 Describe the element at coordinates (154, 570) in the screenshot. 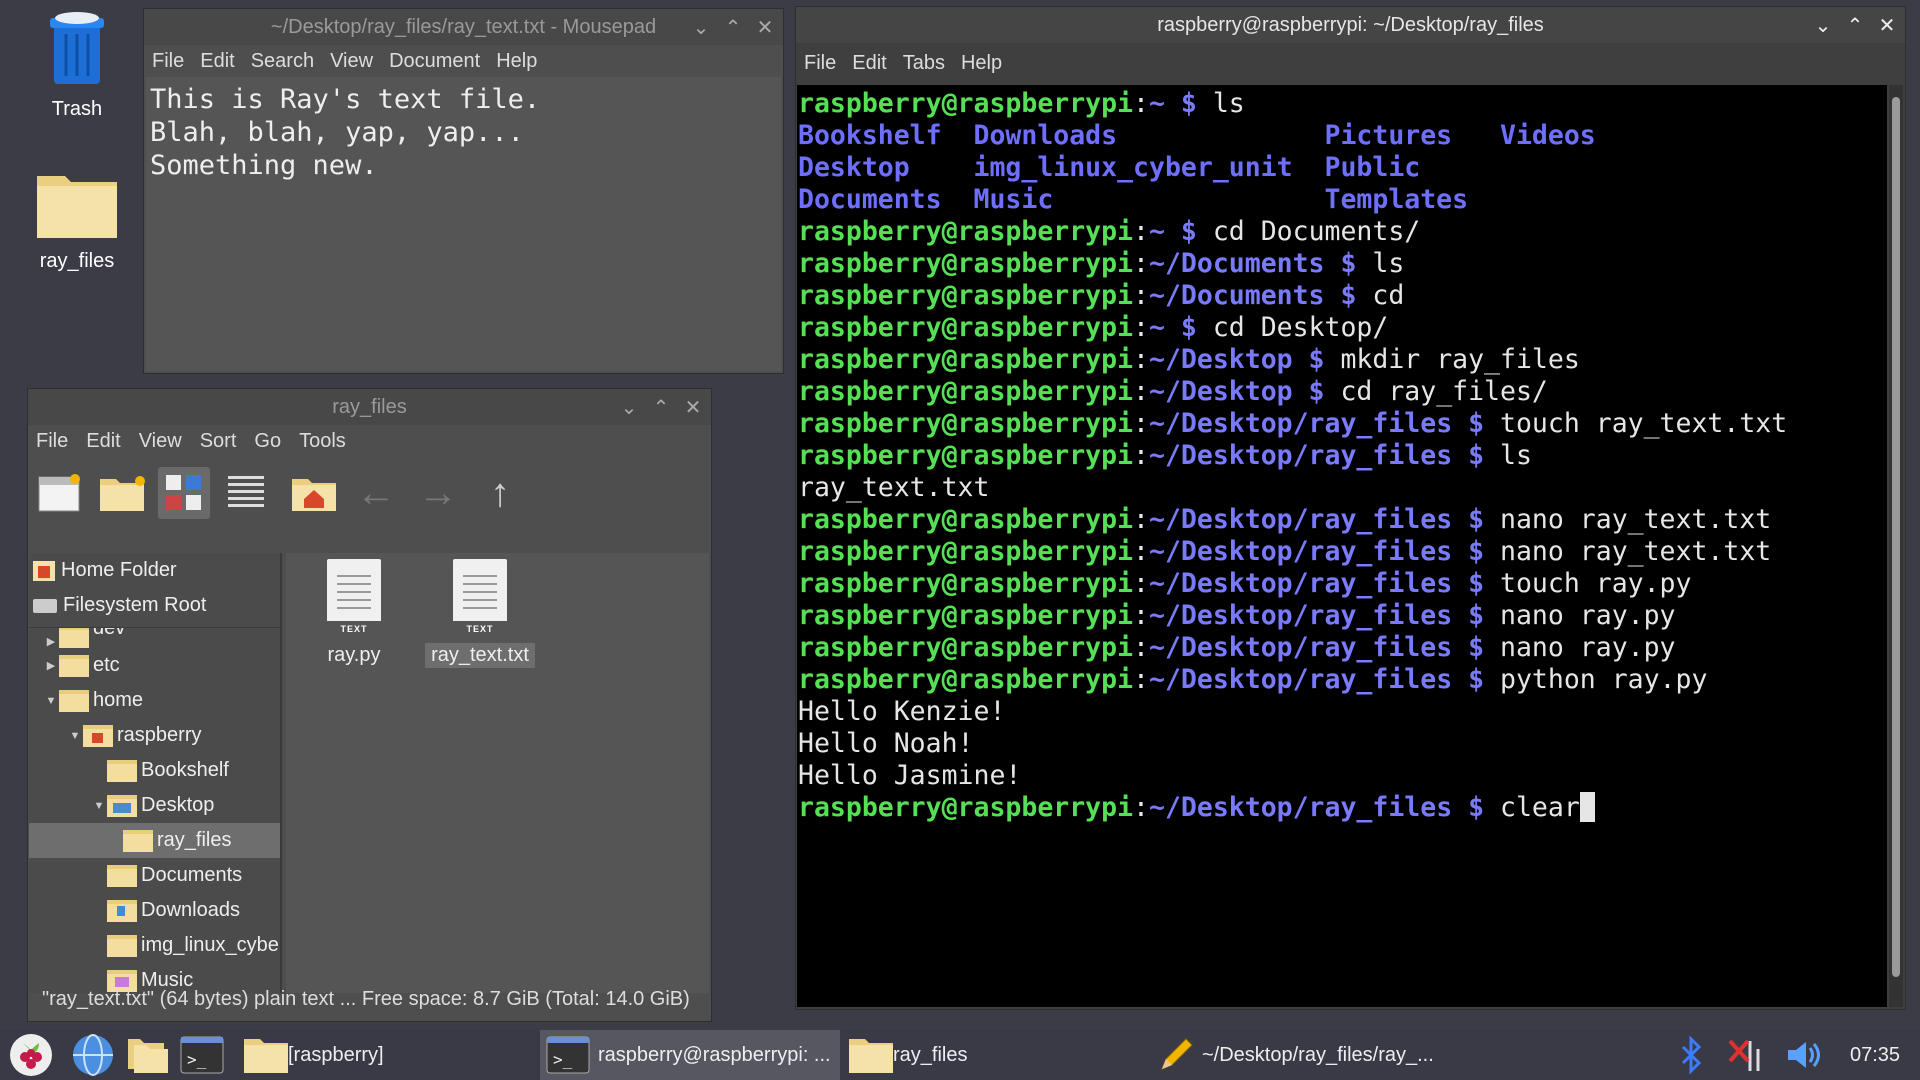

I see `place-home-folder: Home Folder` at that location.